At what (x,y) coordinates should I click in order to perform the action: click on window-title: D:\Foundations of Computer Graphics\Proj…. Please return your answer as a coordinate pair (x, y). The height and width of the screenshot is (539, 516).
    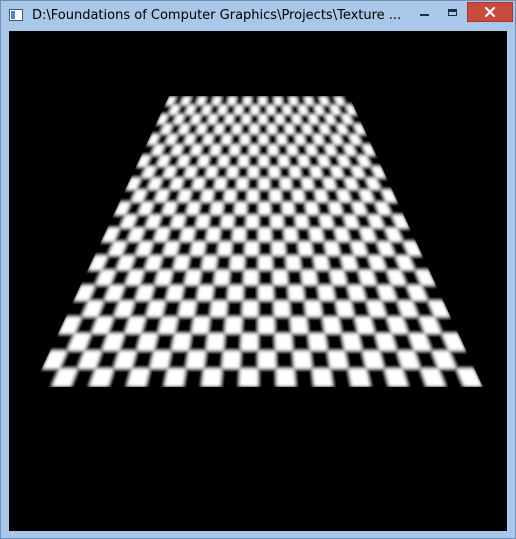
    Looking at the image, I should click on (217, 15).